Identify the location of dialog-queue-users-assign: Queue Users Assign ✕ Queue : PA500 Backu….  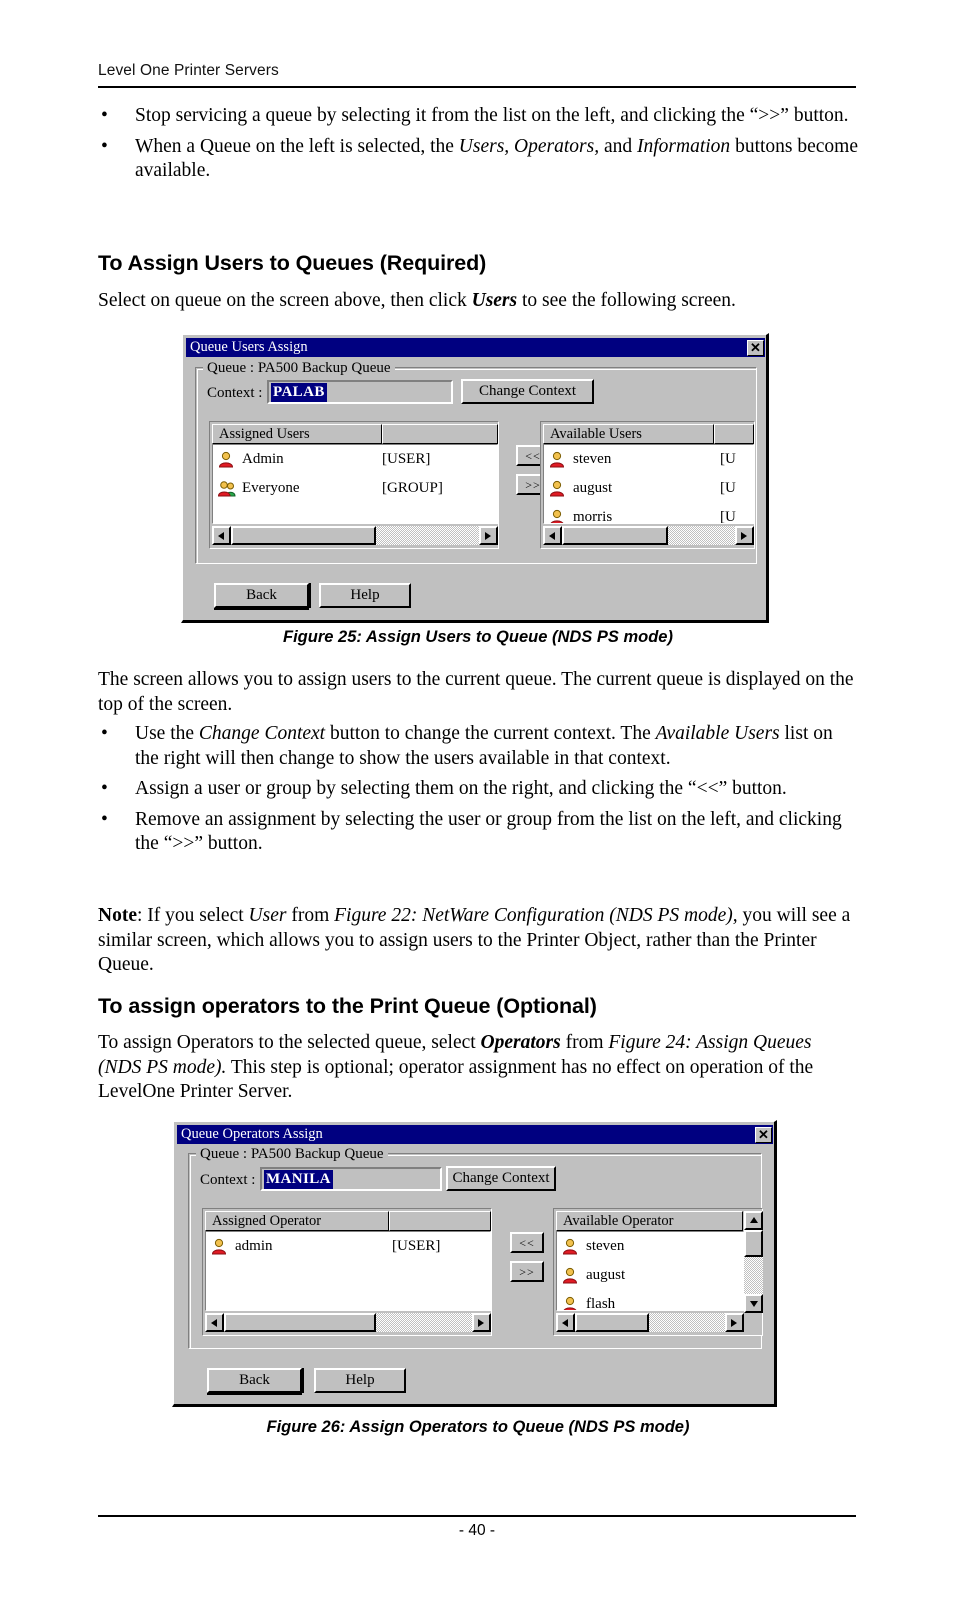
(475, 478).